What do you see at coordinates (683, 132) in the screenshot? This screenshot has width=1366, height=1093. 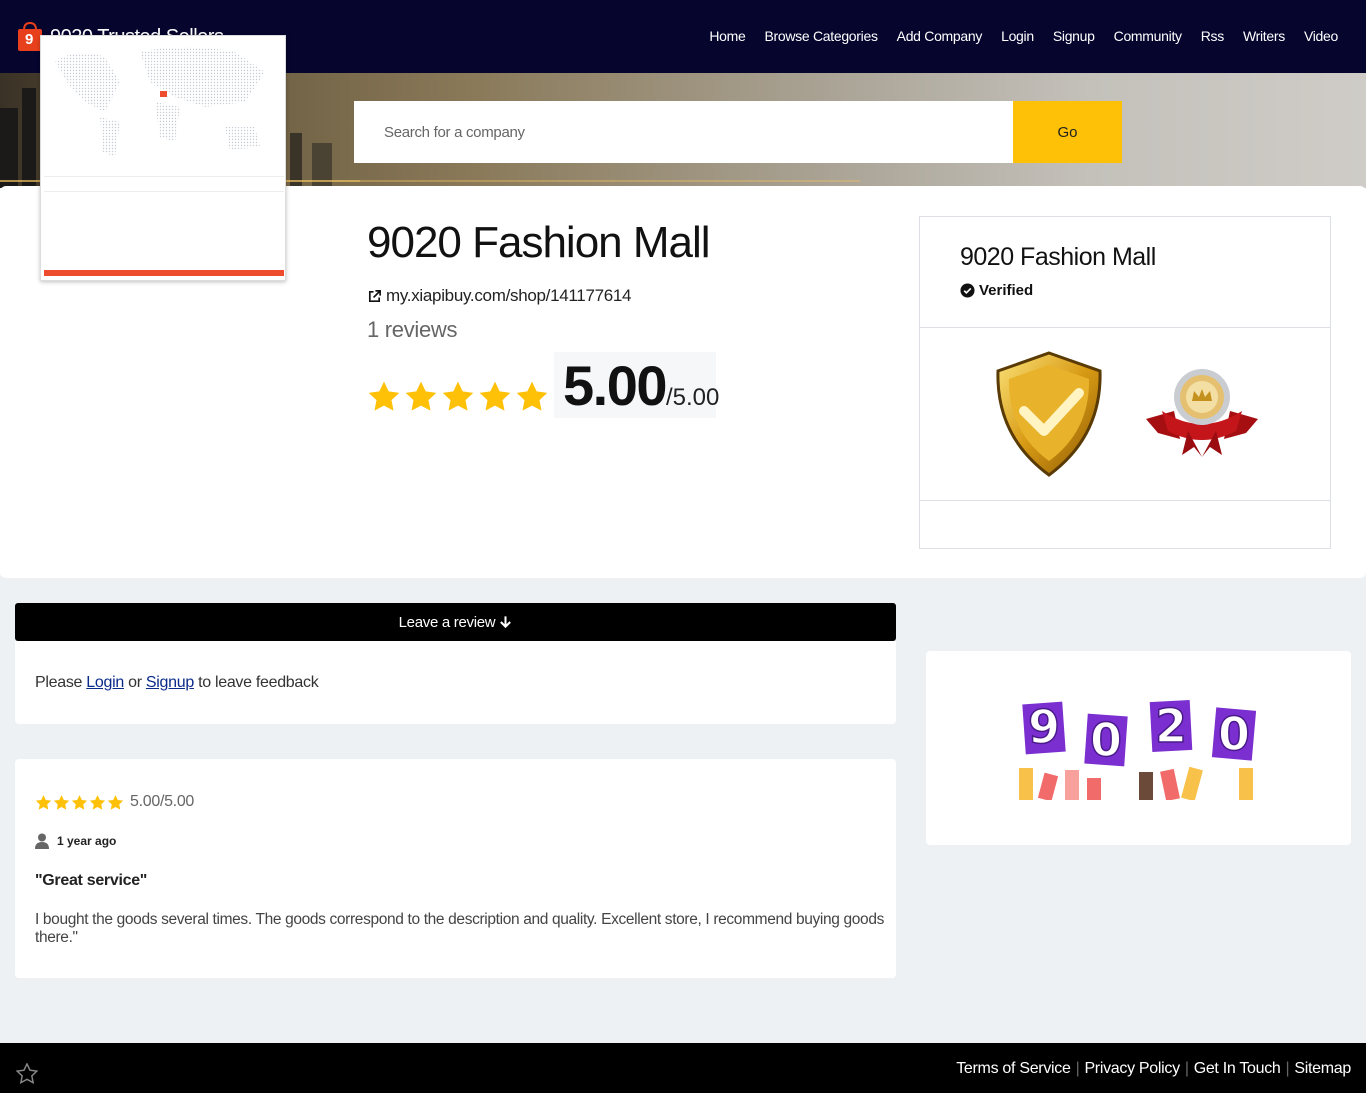 I see `company-search-input` at bounding box center [683, 132].